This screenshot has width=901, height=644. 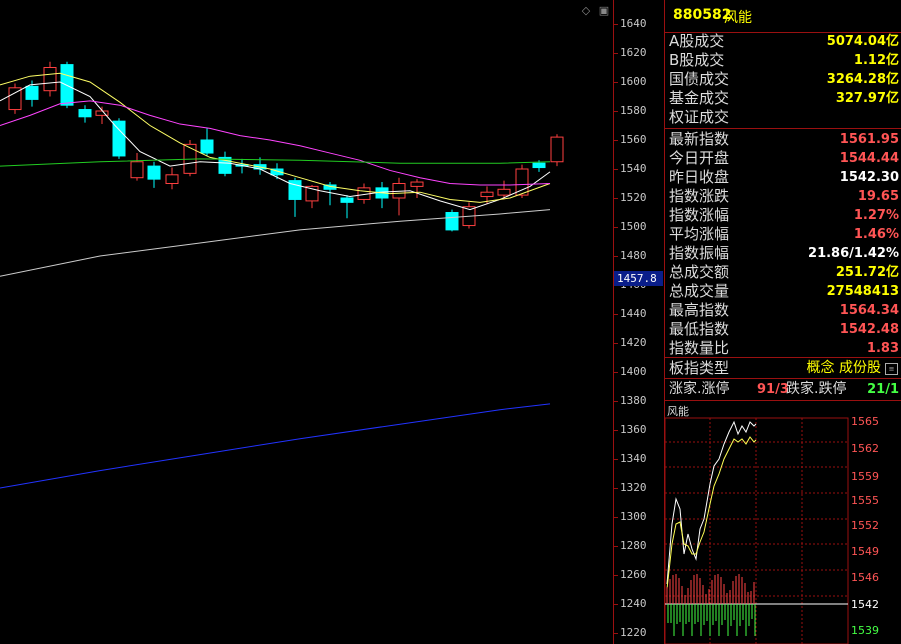 What do you see at coordinates (699, 158) in the screenshot?
I see `quote-label: 今日开盘` at bounding box center [699, 158].